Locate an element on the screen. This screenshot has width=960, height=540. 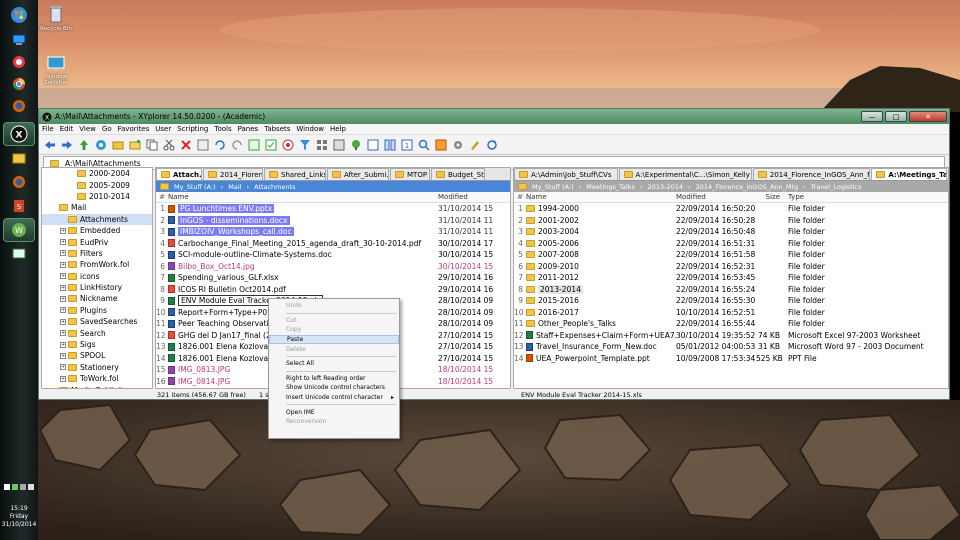
desktop-shortcut-icon is located at coordinates (19, 40).